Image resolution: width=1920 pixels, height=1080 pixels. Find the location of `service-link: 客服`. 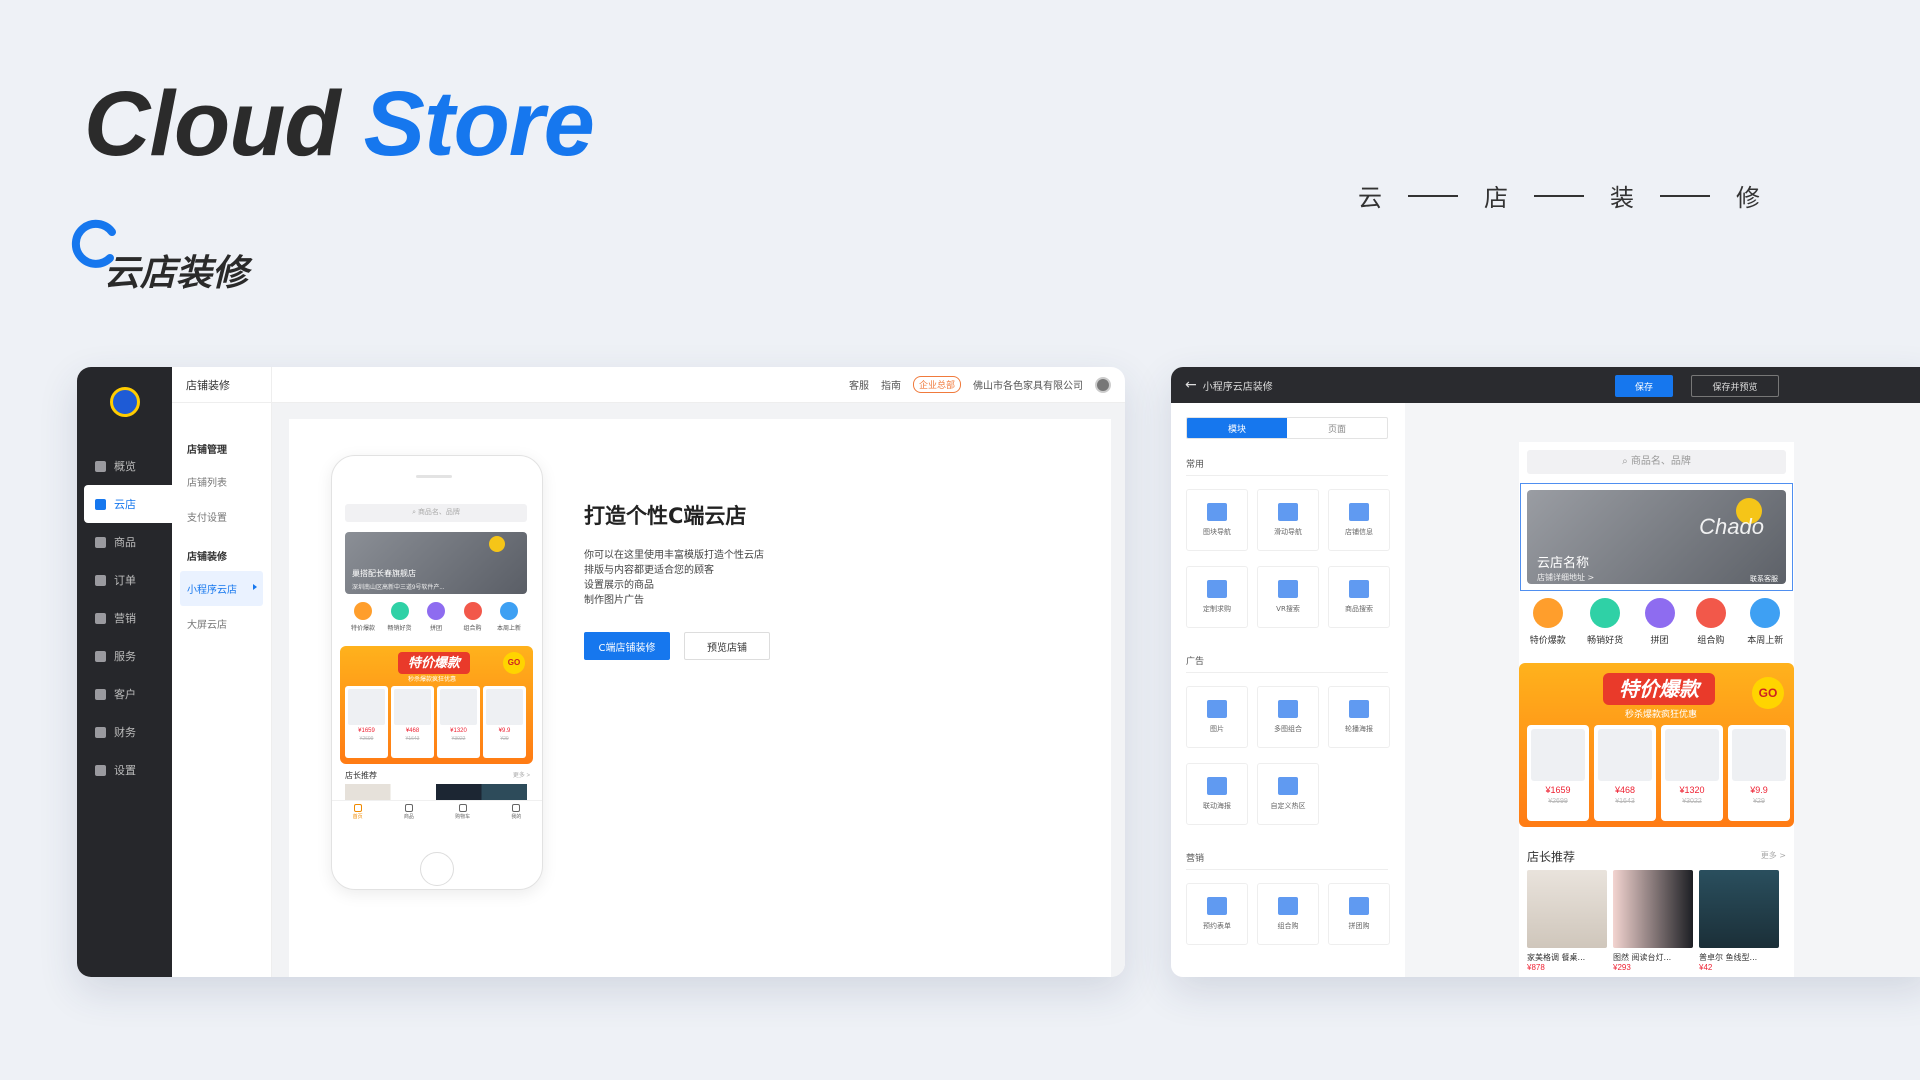

service-link: 客服 is located at coordinates (859, 384).